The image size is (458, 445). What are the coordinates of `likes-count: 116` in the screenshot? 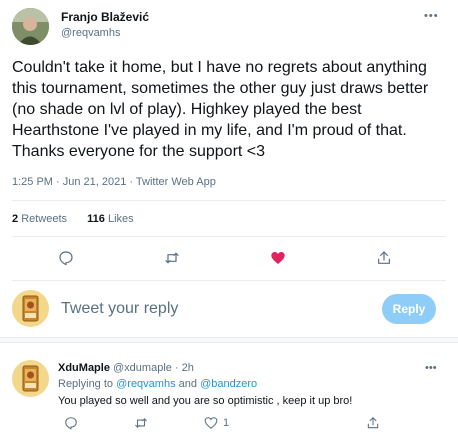 It's located at (96, 219).